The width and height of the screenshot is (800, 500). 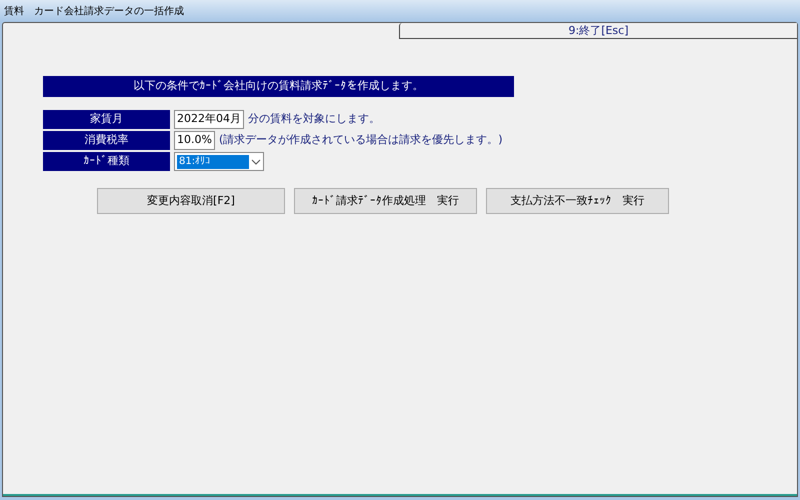 What do you see at coordinates (256, 161) in the screenshot?
I see `chevron-down-icon` at bounding box center [256, 161].